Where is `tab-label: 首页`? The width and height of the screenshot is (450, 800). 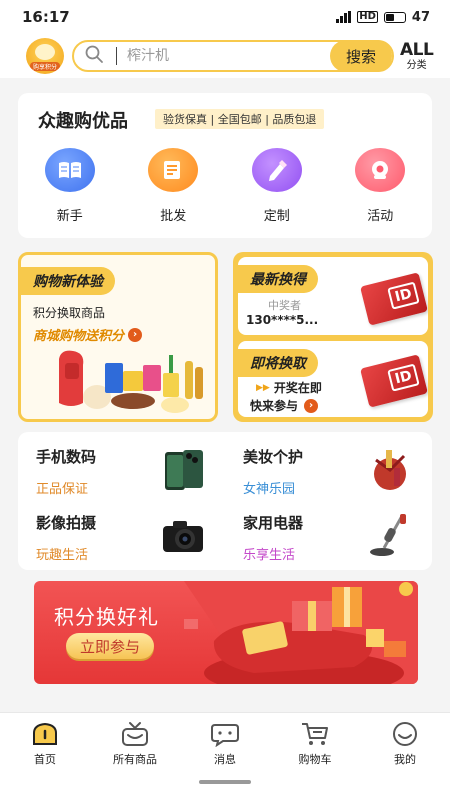
tab-label: 首页 is located at coordinates (45, 759).